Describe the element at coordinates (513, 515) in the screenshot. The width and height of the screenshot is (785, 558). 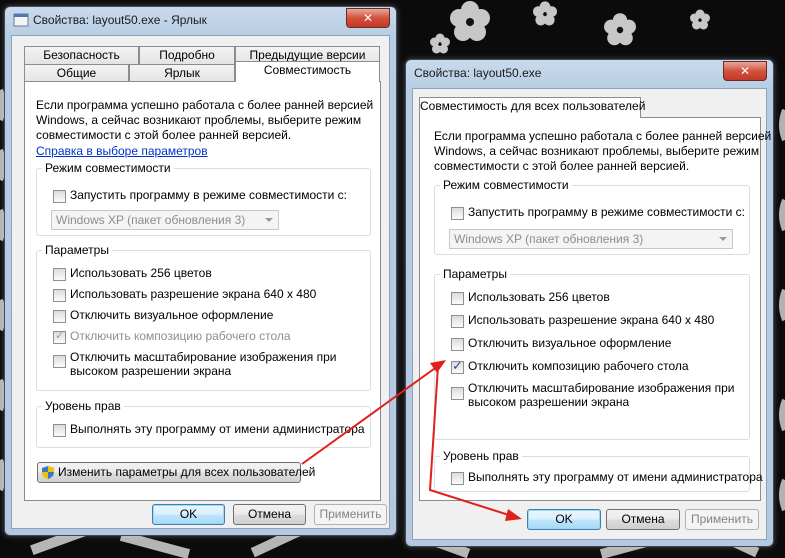
I see `arrow-head-ok` at that location.